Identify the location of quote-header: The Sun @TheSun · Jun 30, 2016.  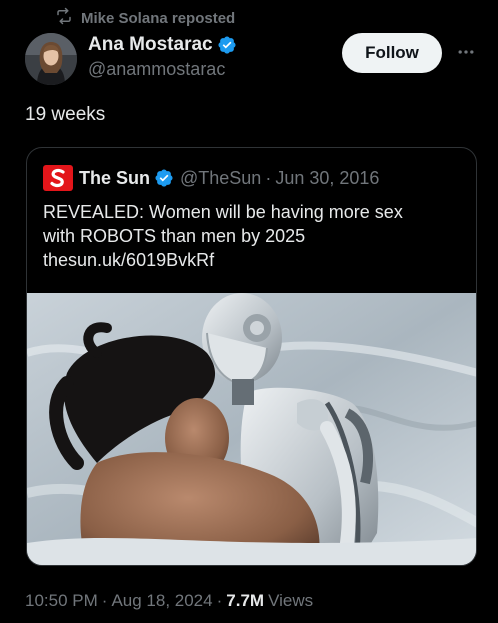
(211, 178).